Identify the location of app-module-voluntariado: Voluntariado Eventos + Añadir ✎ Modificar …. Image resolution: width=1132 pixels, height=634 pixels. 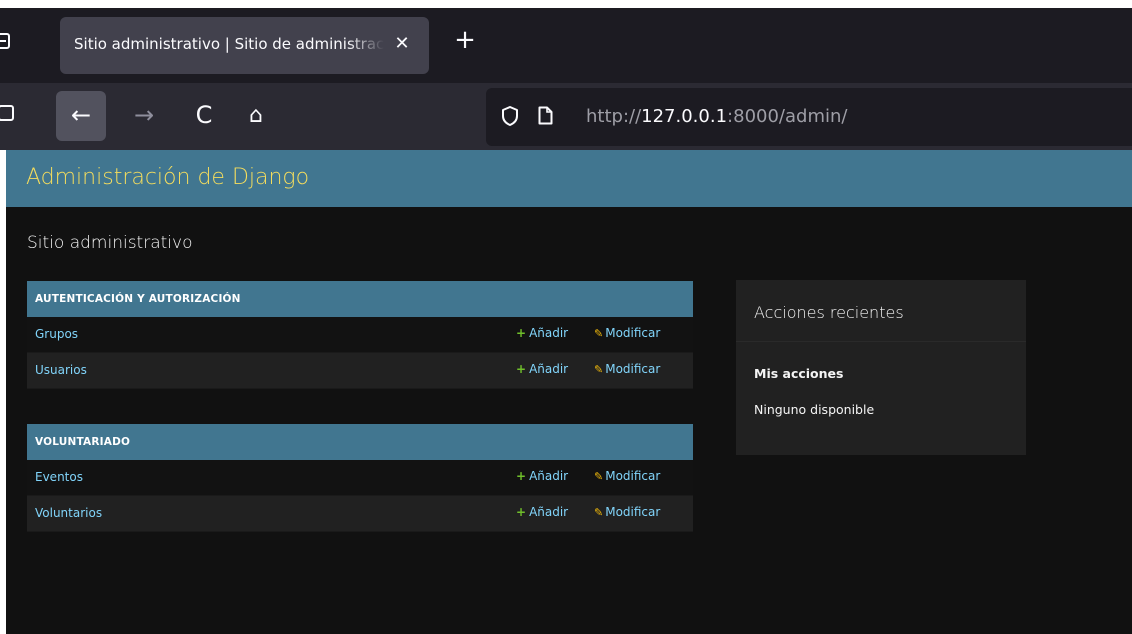
(360, 478).